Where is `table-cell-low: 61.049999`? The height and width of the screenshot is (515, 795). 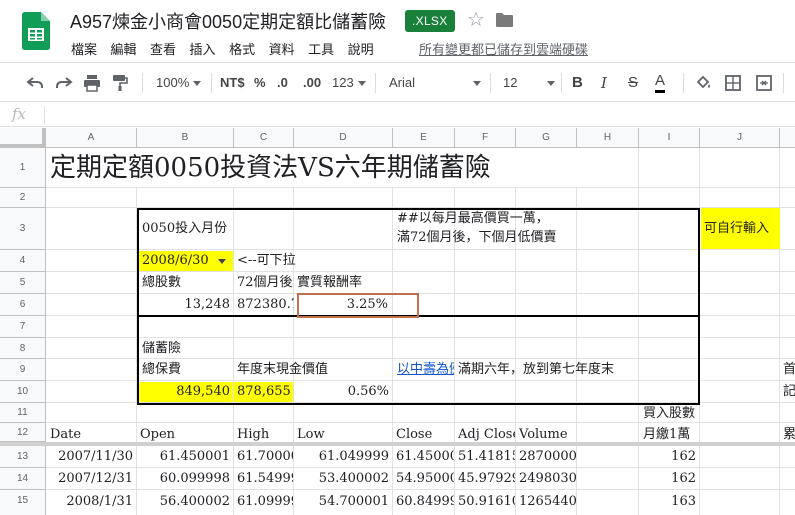 table-cell-low: 61.049999 is located at coordinates (343, 457).